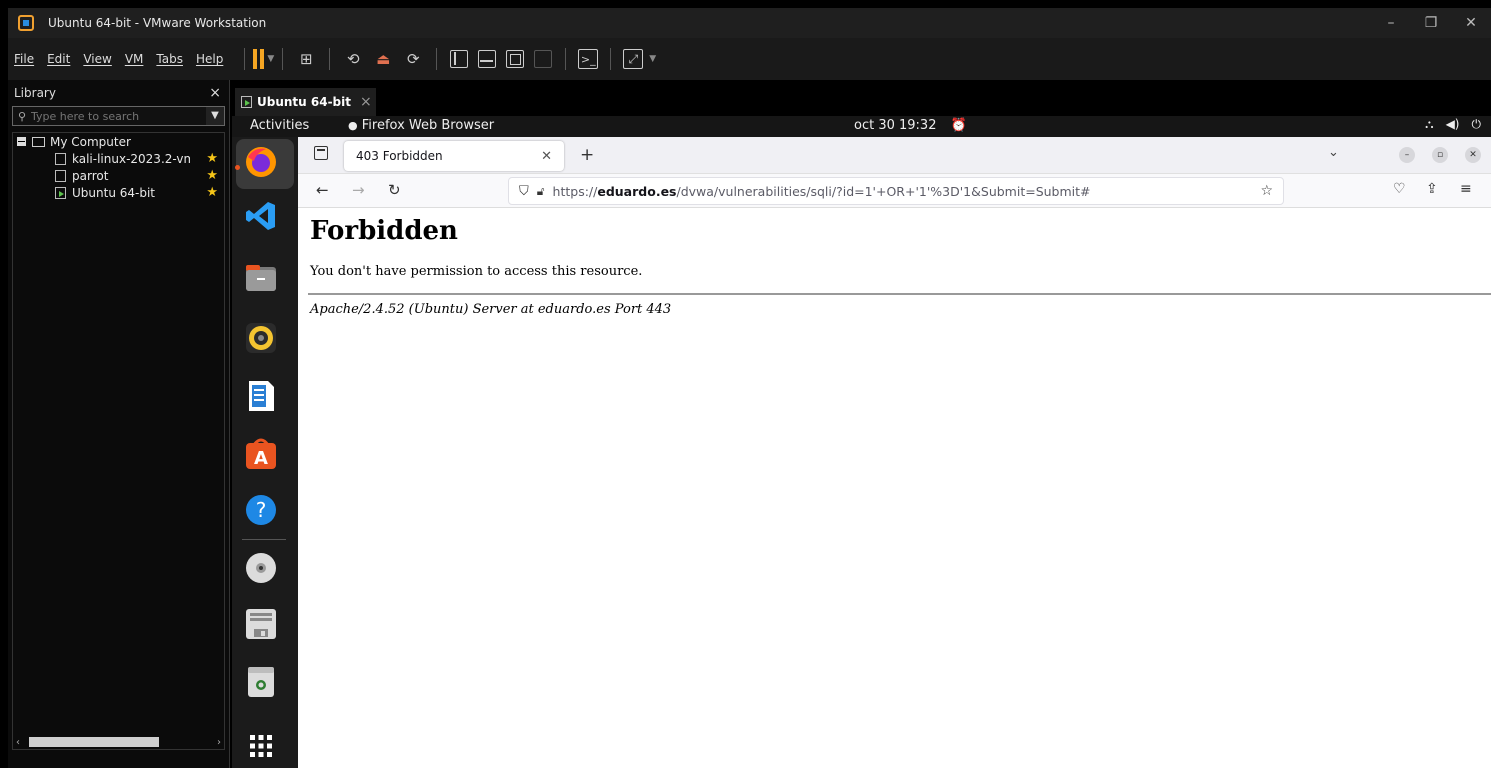 This screenshot has width=1491, height=768. What do you see at coordinates (1266, 191) in the screenshot?
I see `bookmark-star-icon: ☆` at bounding box center [1266, 191].